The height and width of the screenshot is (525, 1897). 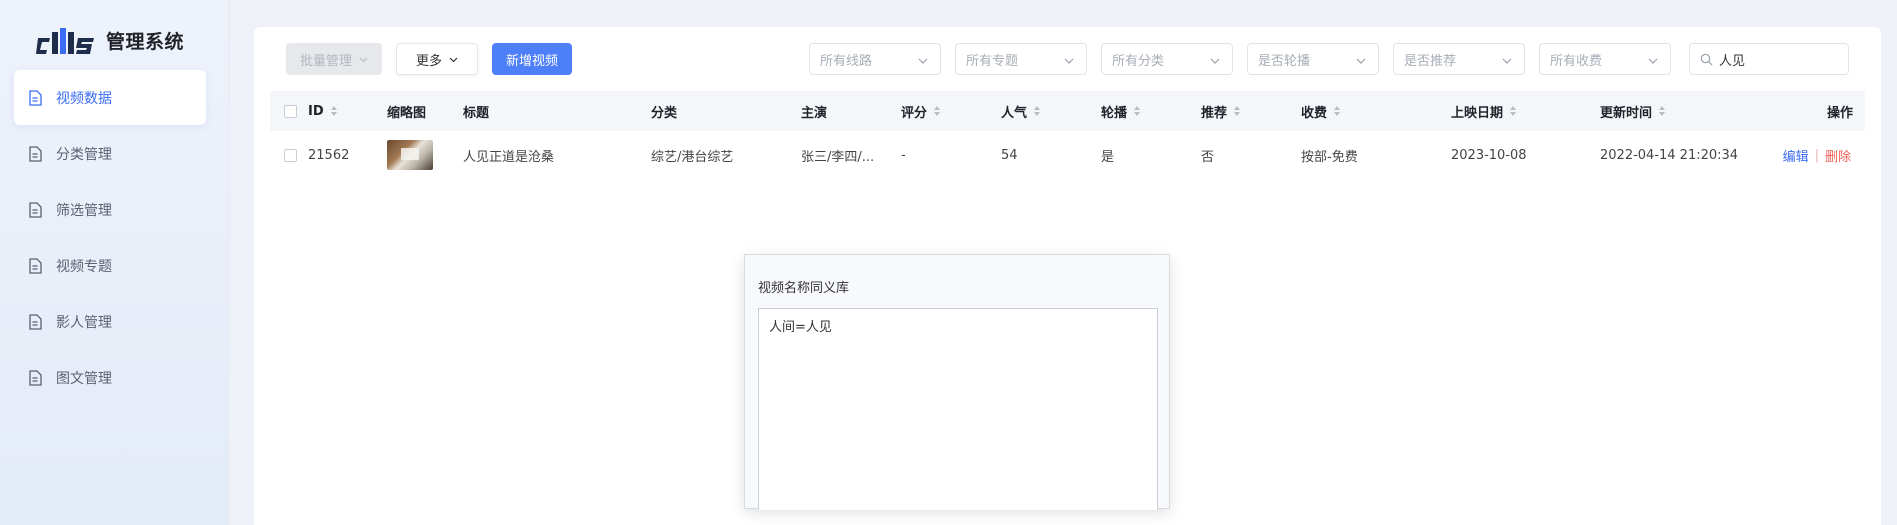 What do you see at coordinates (1329, 157) in the screenshot?
I see `cell-charge: 按部-免费` at bounding box center [1329, 157].